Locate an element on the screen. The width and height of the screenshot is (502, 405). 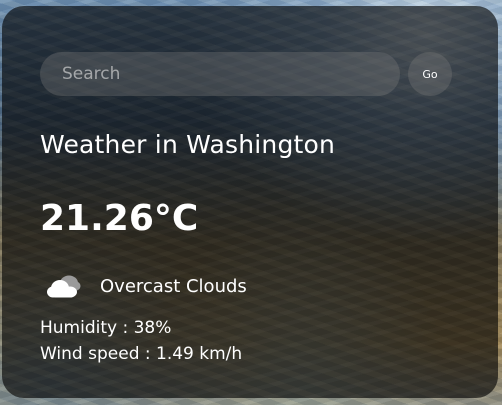
condition-row: Overcast Clouds is located at coordinates (146, 286).